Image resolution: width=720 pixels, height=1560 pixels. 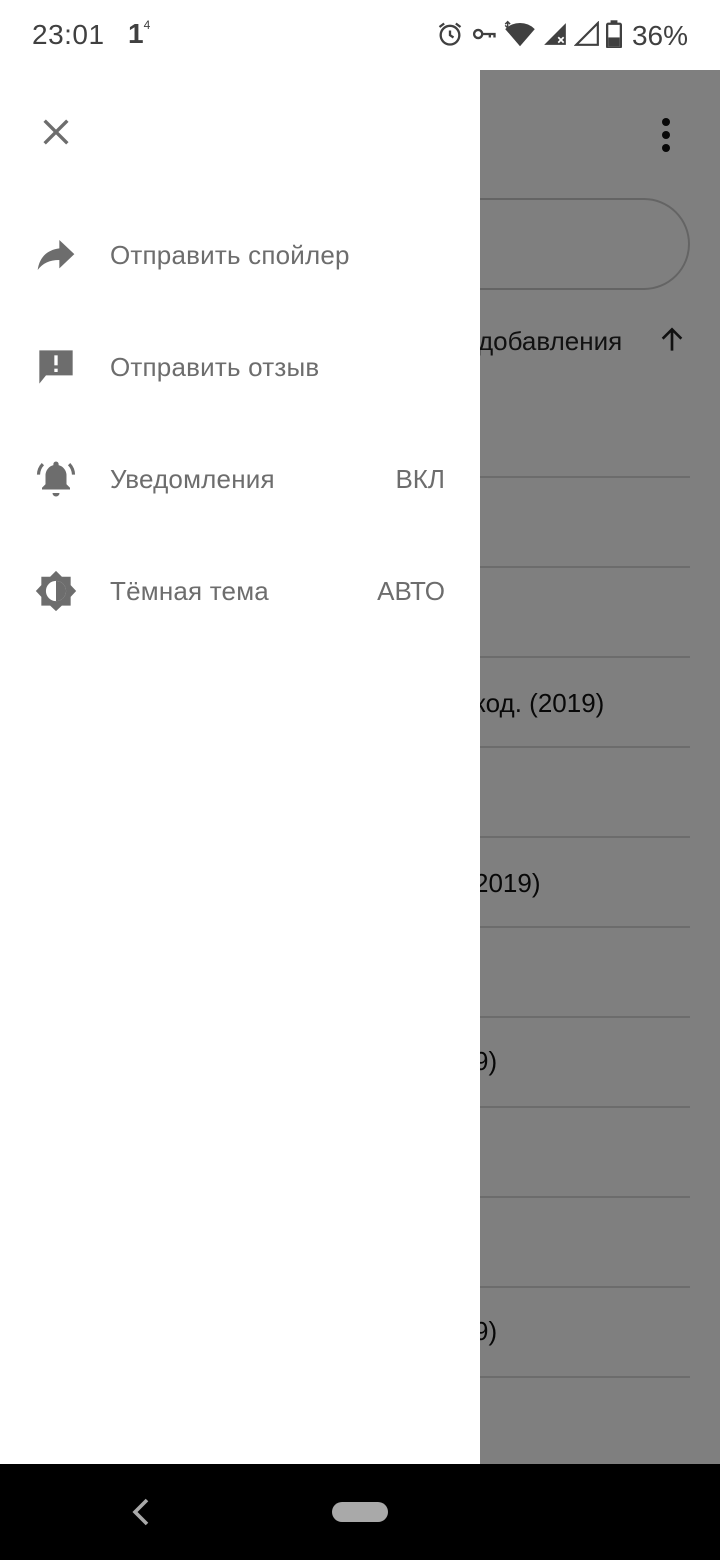 I want to click on menu-item-send-feedback: Отправить отзыв, so click(x=240, y=367).